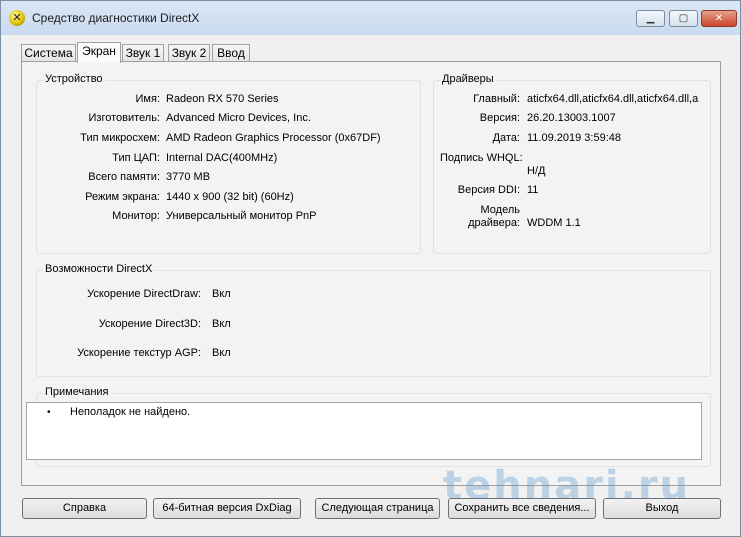  I want to click on monitor-label: Монитор:, so click(136, 216).